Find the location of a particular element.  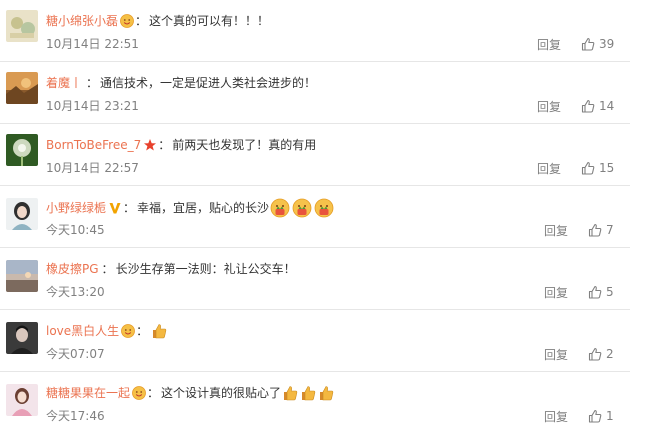

like-button: 1 is located at coordinates (601, 416).